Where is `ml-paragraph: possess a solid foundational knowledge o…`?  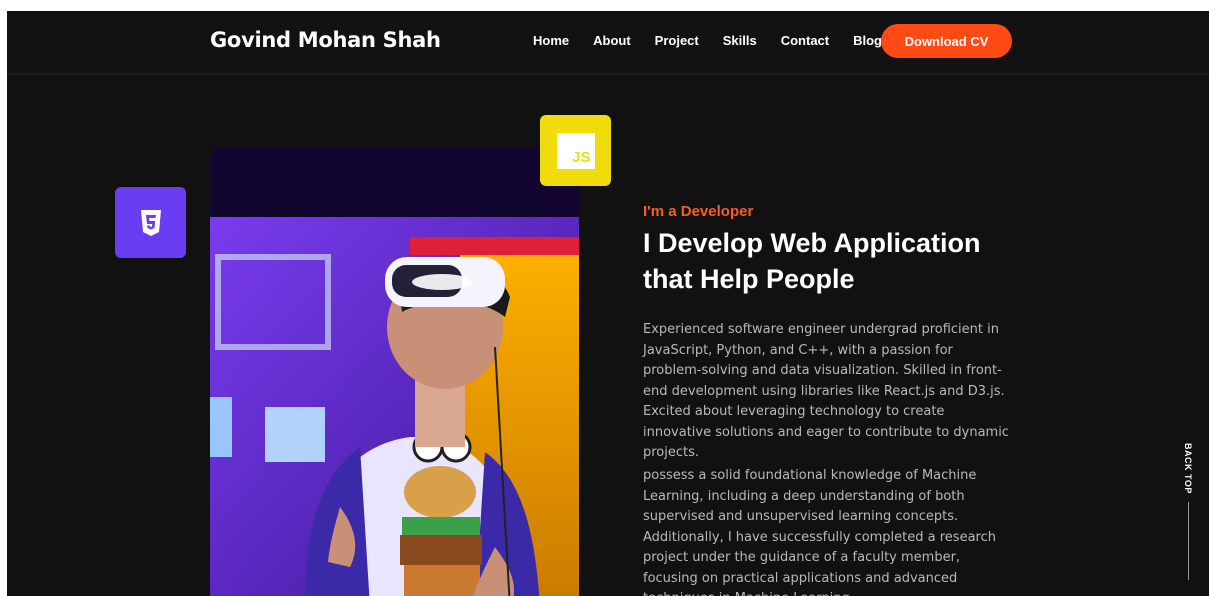
ml-paragraph: possess a solid foundational knowledge o… is located at coordinates (819, 532).